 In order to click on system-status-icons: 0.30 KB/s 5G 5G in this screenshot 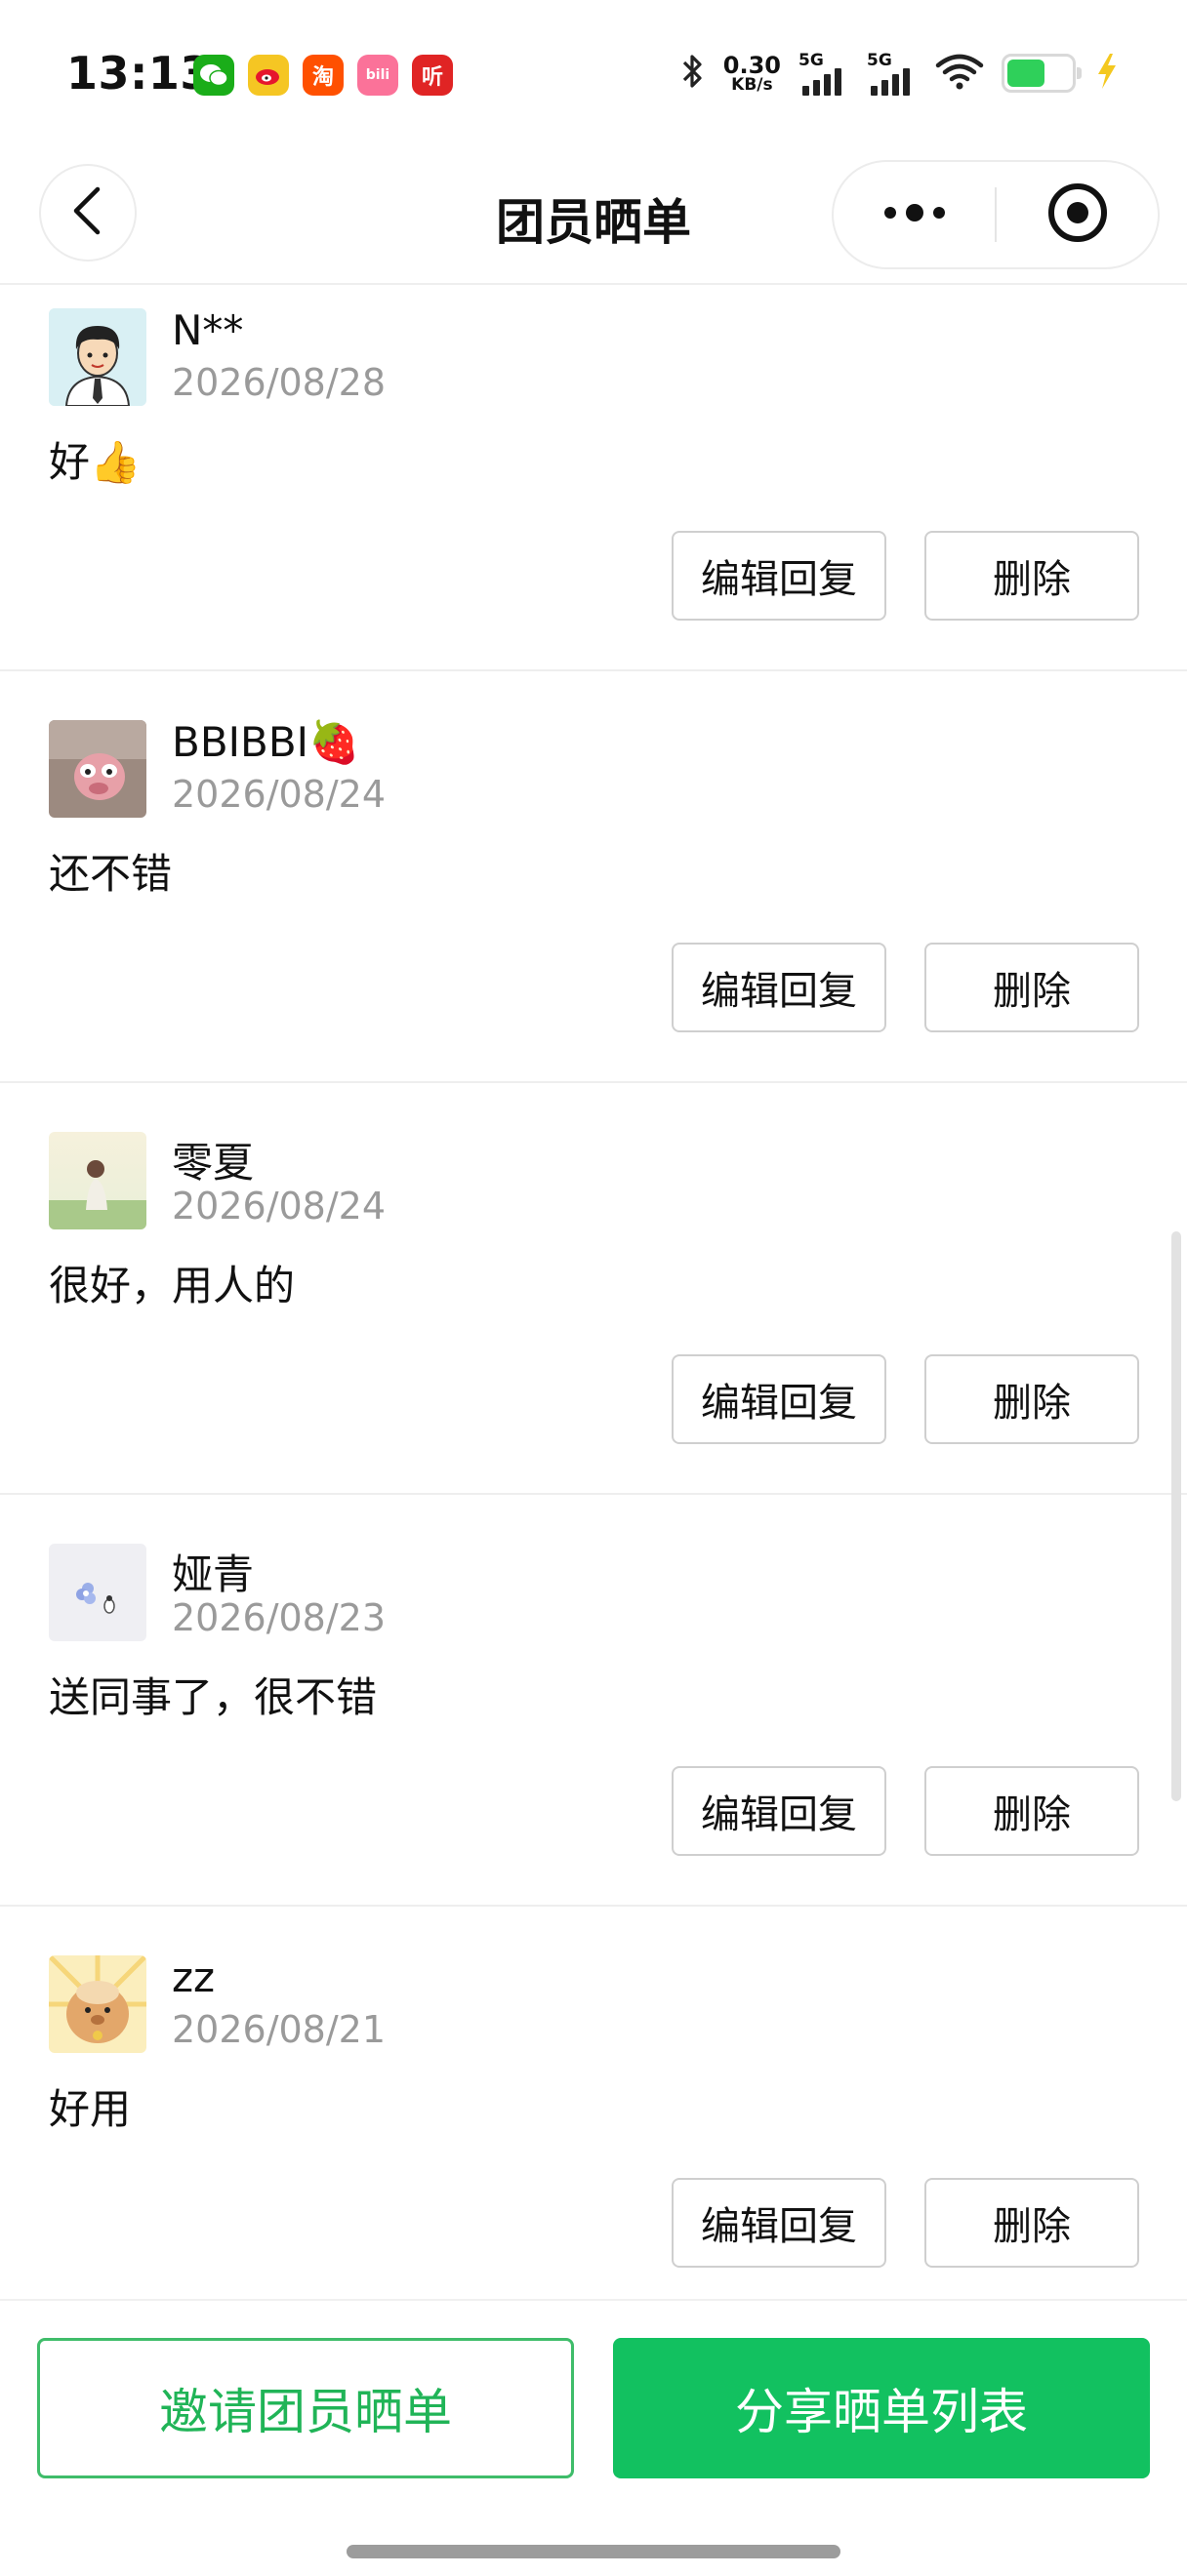, I will do `click(900, 73)`.